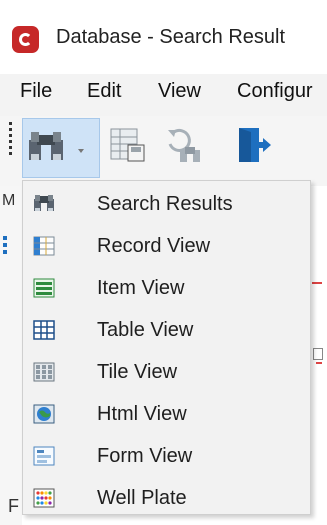  Describe the element at coordinates (129, 148) in the screenshot. I see `record-view-toolbar-icon` at that location.